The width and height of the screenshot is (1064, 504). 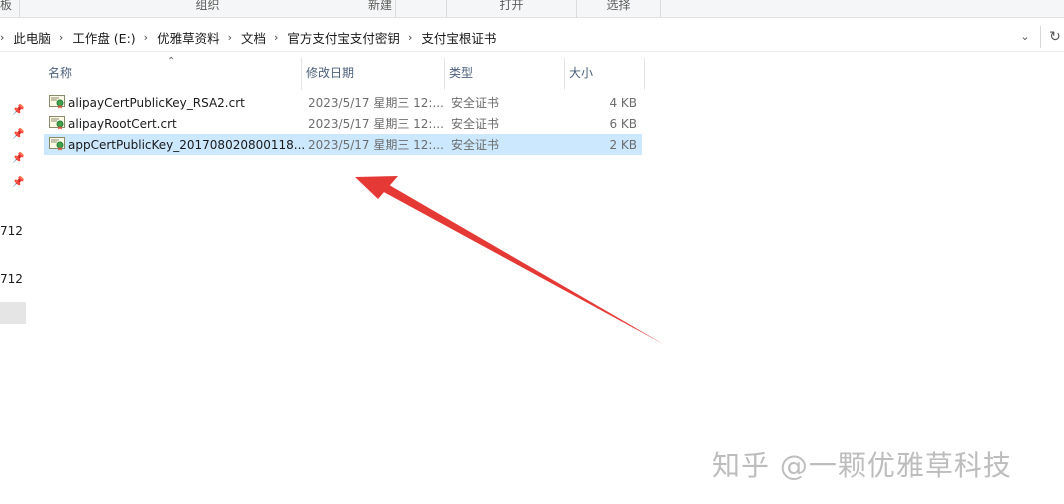 I want to click on column-header-label: 类型, so click(x=461, y=73).